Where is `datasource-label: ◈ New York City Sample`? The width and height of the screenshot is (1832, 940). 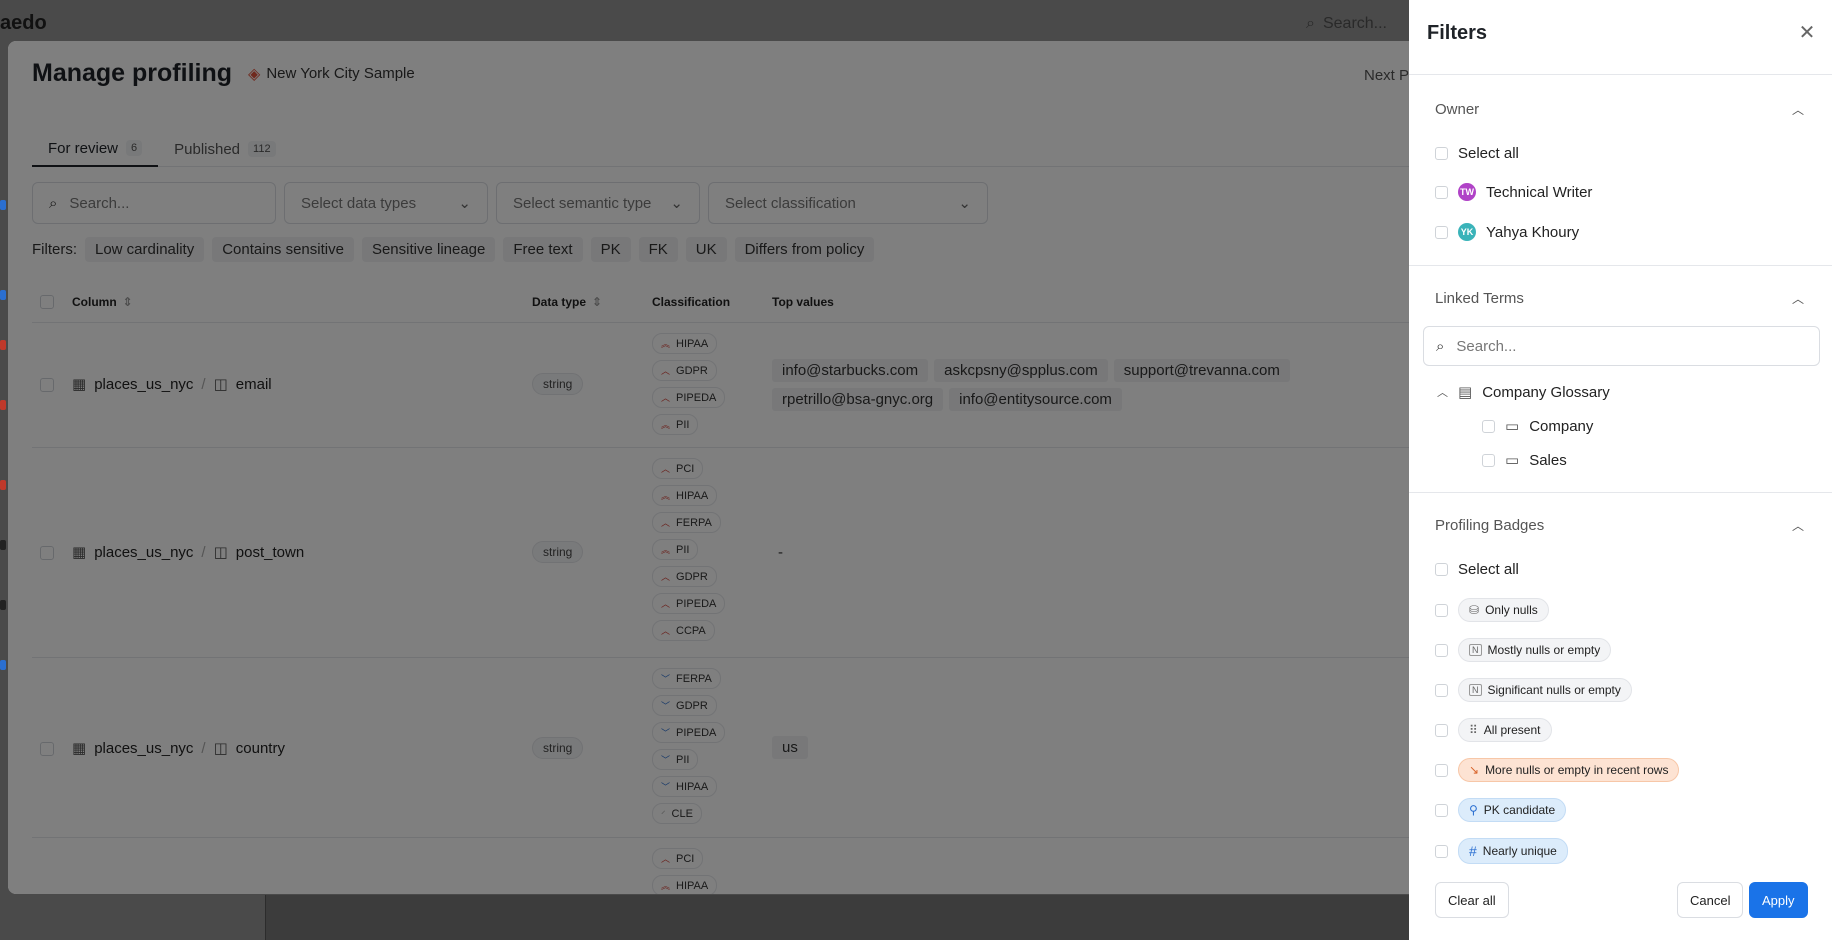 datasource-label: ◈ New York City Sample is located at coordinates (331, 74).